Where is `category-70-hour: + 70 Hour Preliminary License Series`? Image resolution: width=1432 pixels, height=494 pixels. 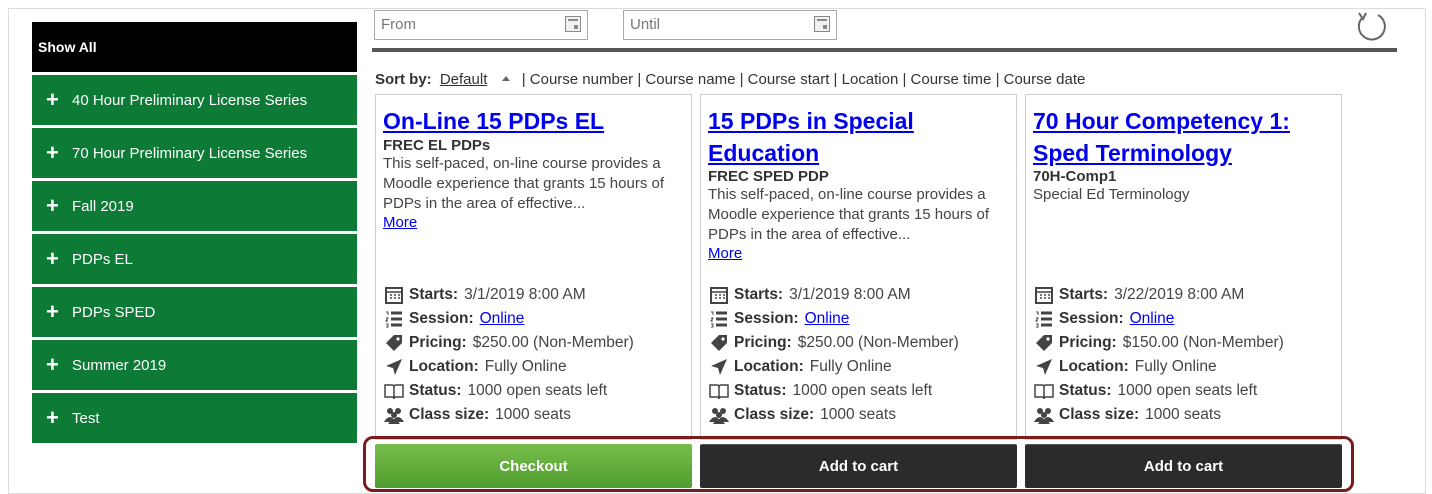
category-70-hour: + 70 Hour Preliminary License Series is located at coordinates (194, 153).